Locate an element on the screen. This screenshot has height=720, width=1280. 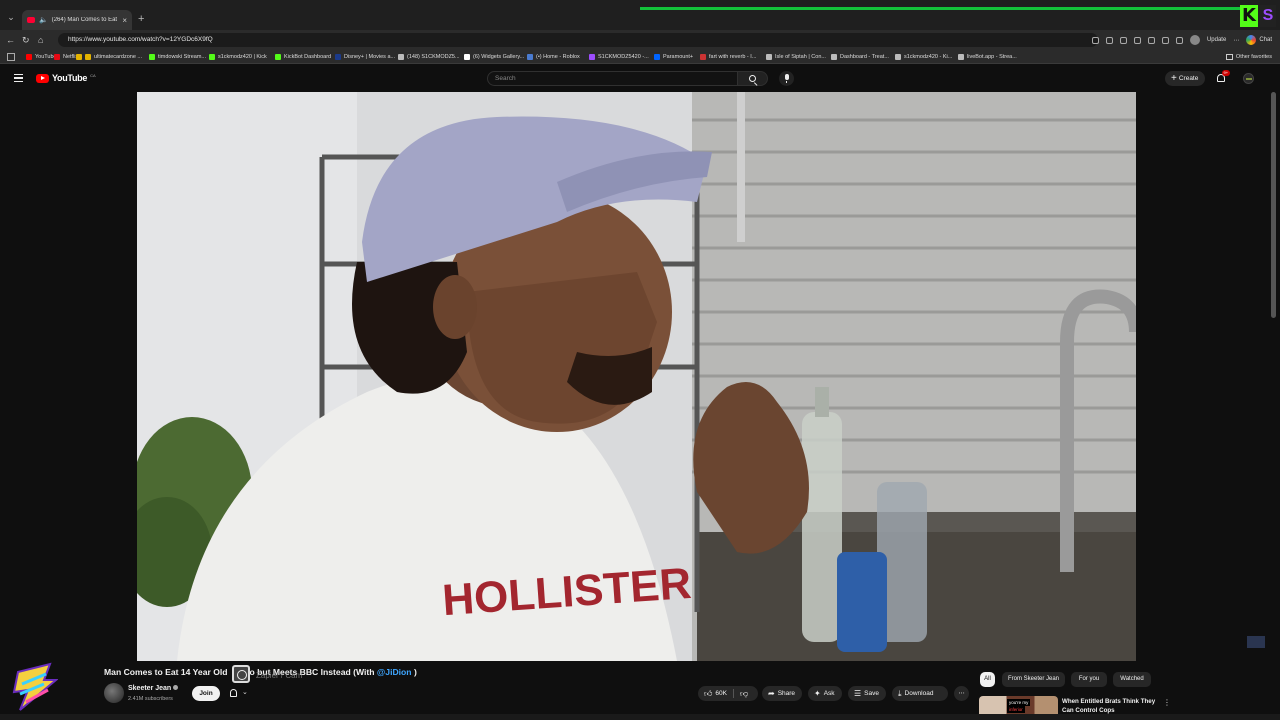
back-arrow-icon: ← is located at coordinates (10, 40).